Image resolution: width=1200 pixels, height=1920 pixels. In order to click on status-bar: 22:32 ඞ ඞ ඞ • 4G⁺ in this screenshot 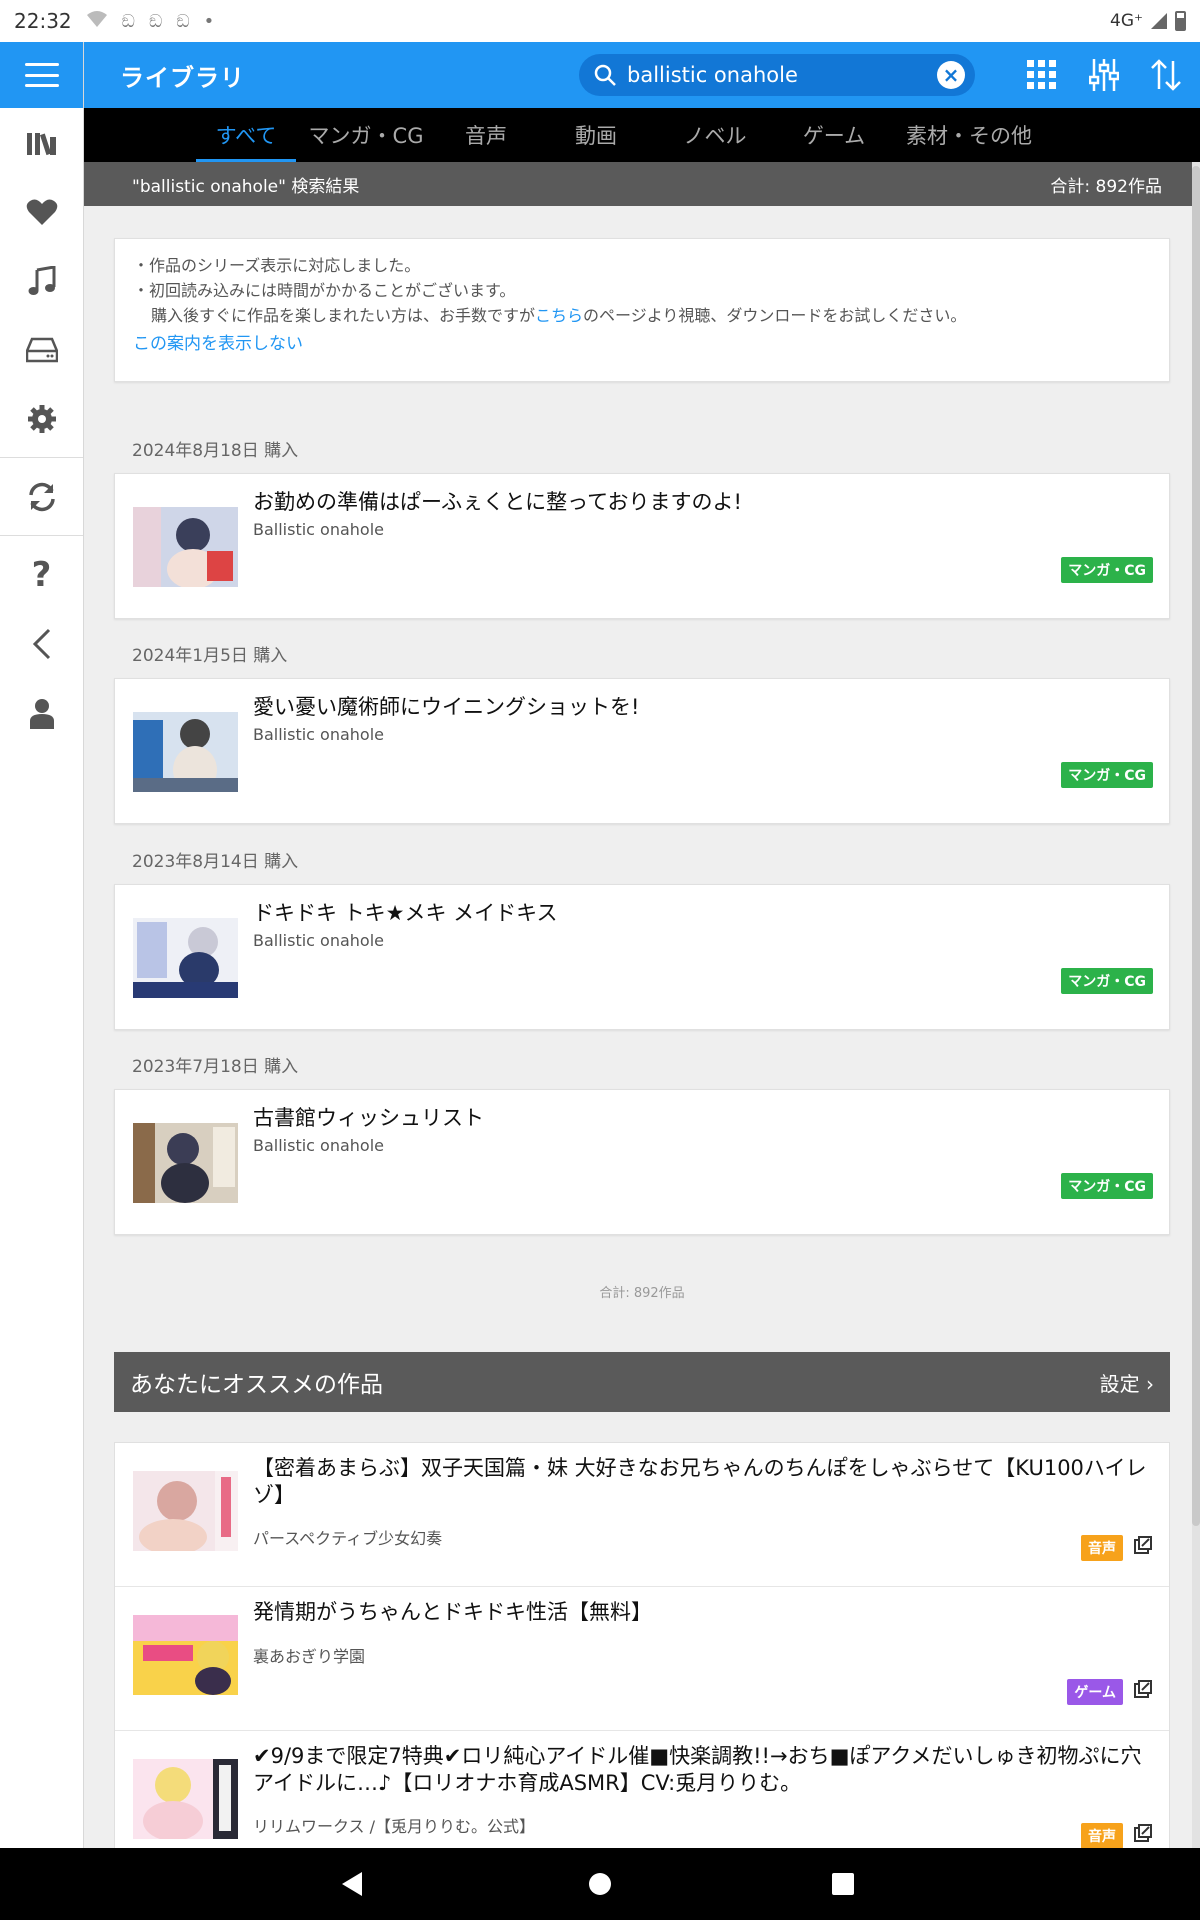, I will do `click(600, 21)`.